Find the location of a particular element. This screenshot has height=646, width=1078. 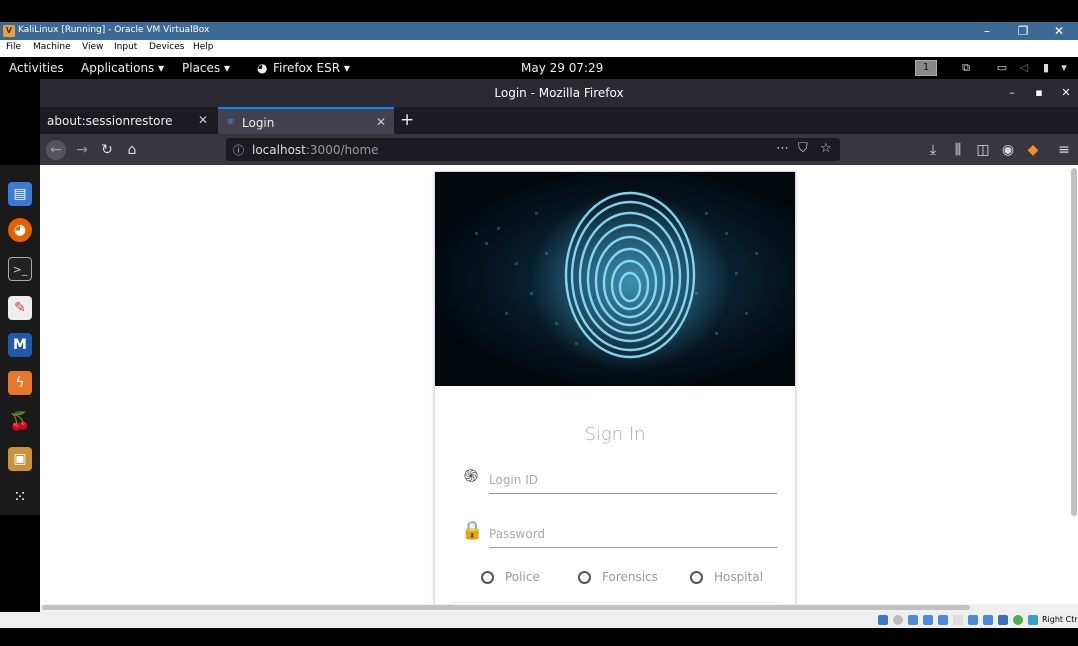

network-icon: ⧉ is located at coordinates (966, 68).